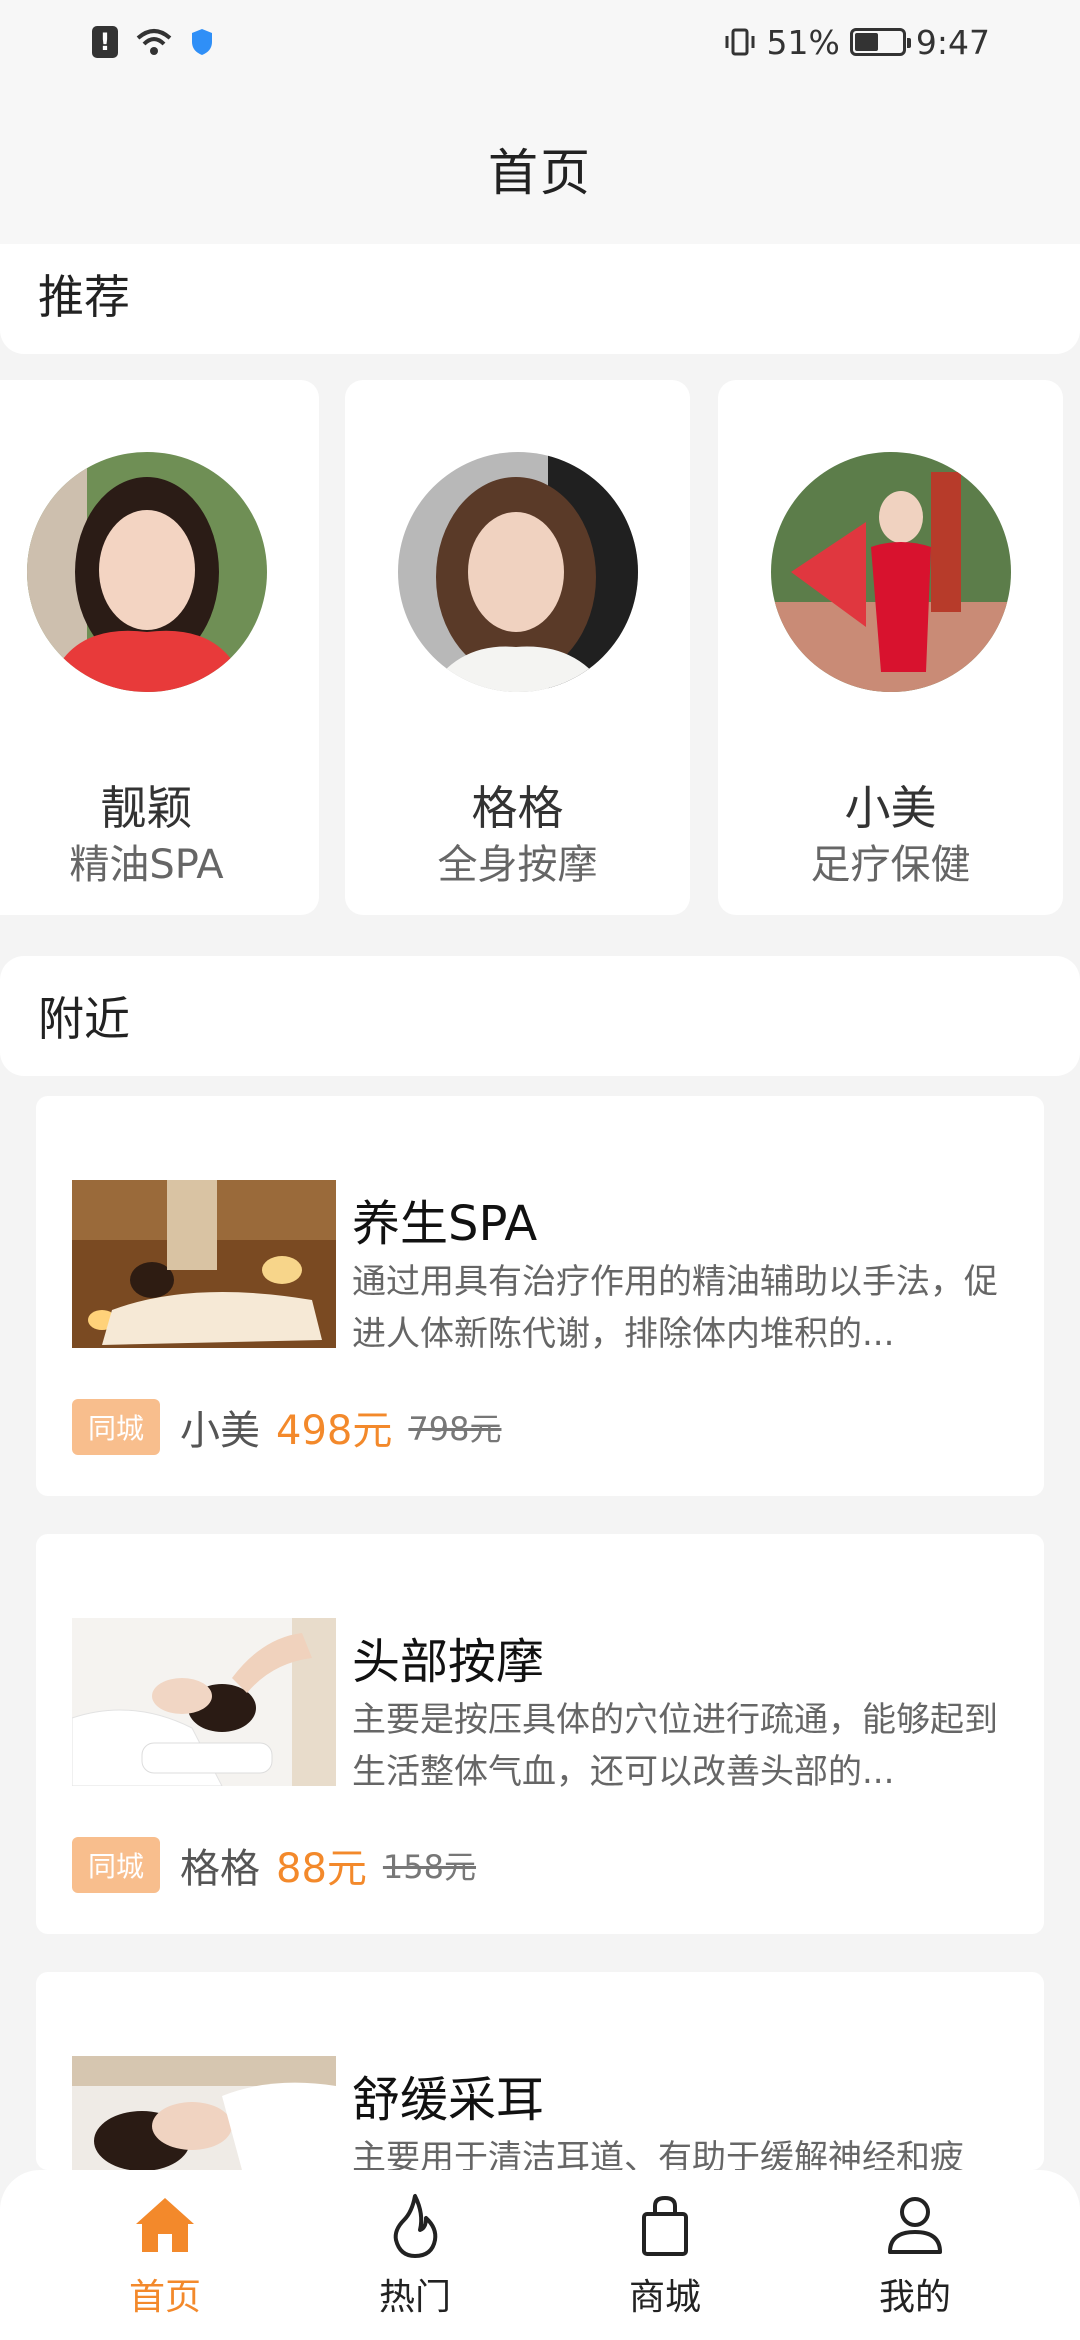  Describe the element at coordinates (146, 865) in the screenshot. I see `recommend-tag: 精油SPA` at that location.